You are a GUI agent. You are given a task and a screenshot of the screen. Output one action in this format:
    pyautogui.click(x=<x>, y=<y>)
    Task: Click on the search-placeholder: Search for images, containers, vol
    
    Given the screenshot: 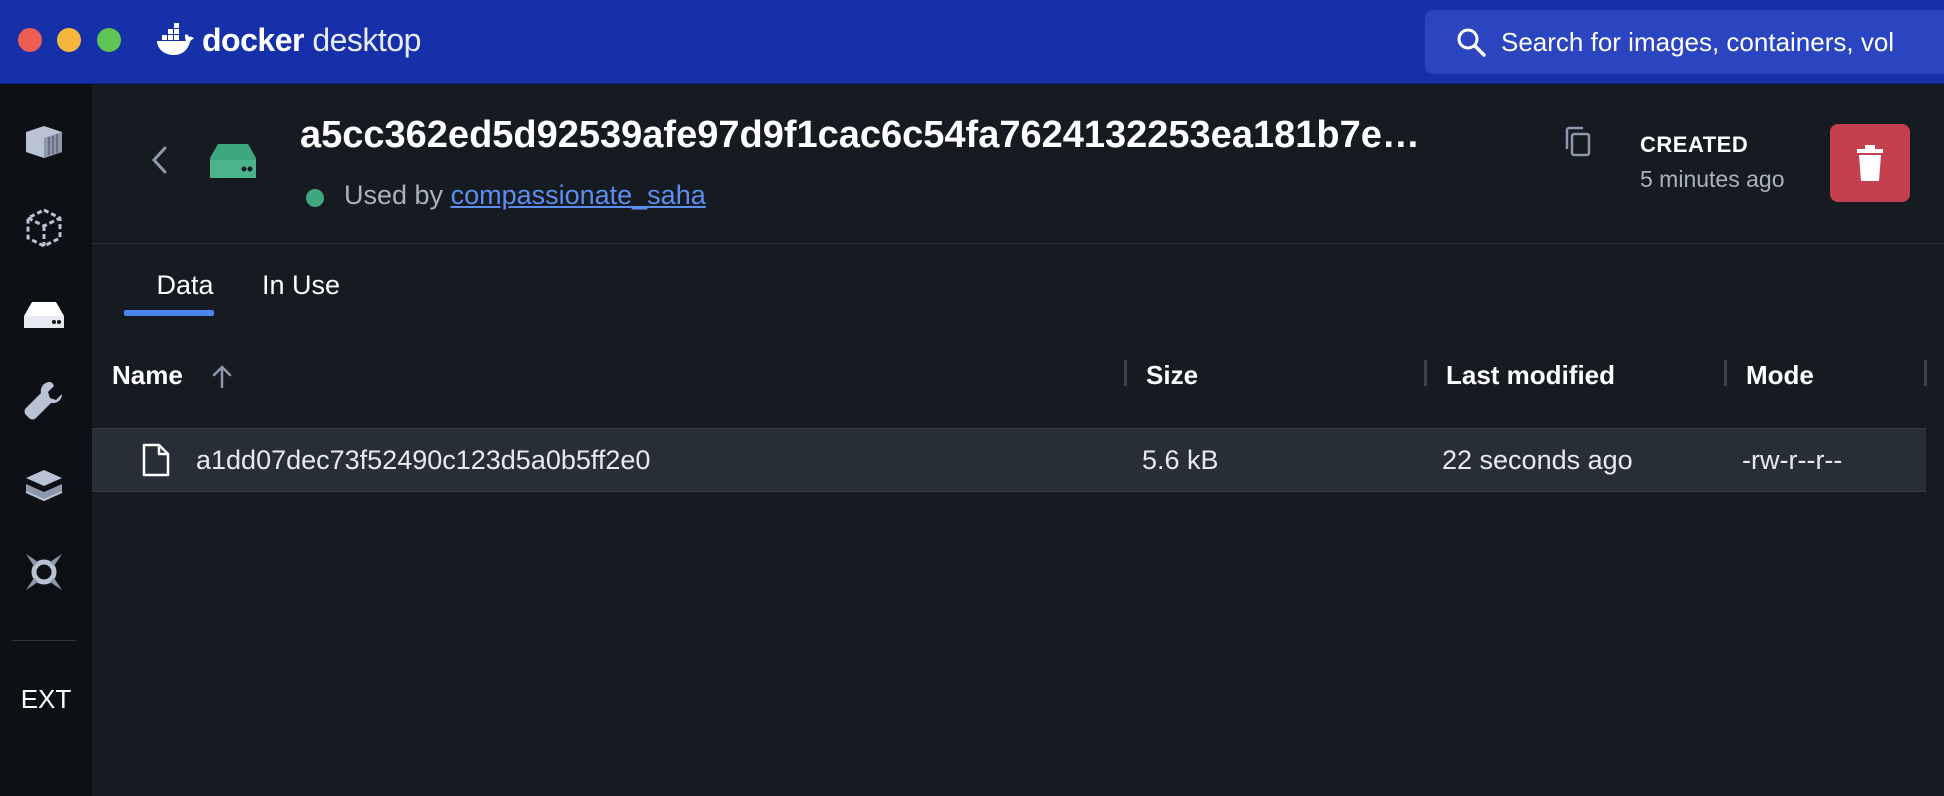 What is the action you would take?
    pyautogui.click(x=1698, y=41)
    